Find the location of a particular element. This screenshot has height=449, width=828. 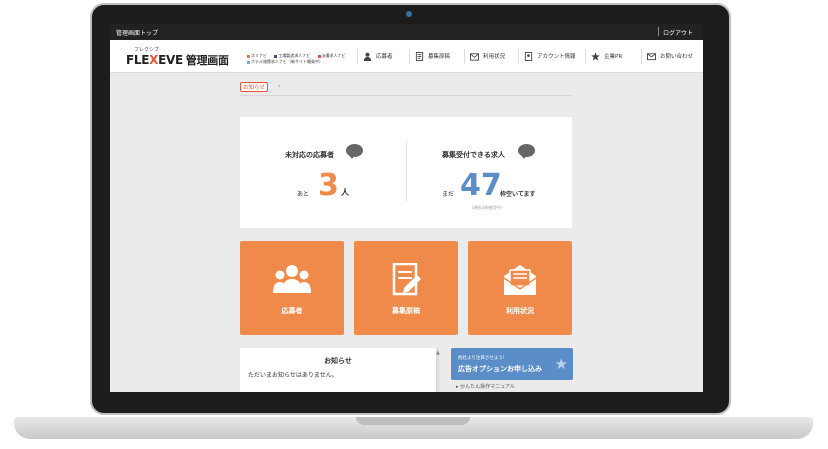

nav-account: アカウント情報 is located at coordinates (547, 56).